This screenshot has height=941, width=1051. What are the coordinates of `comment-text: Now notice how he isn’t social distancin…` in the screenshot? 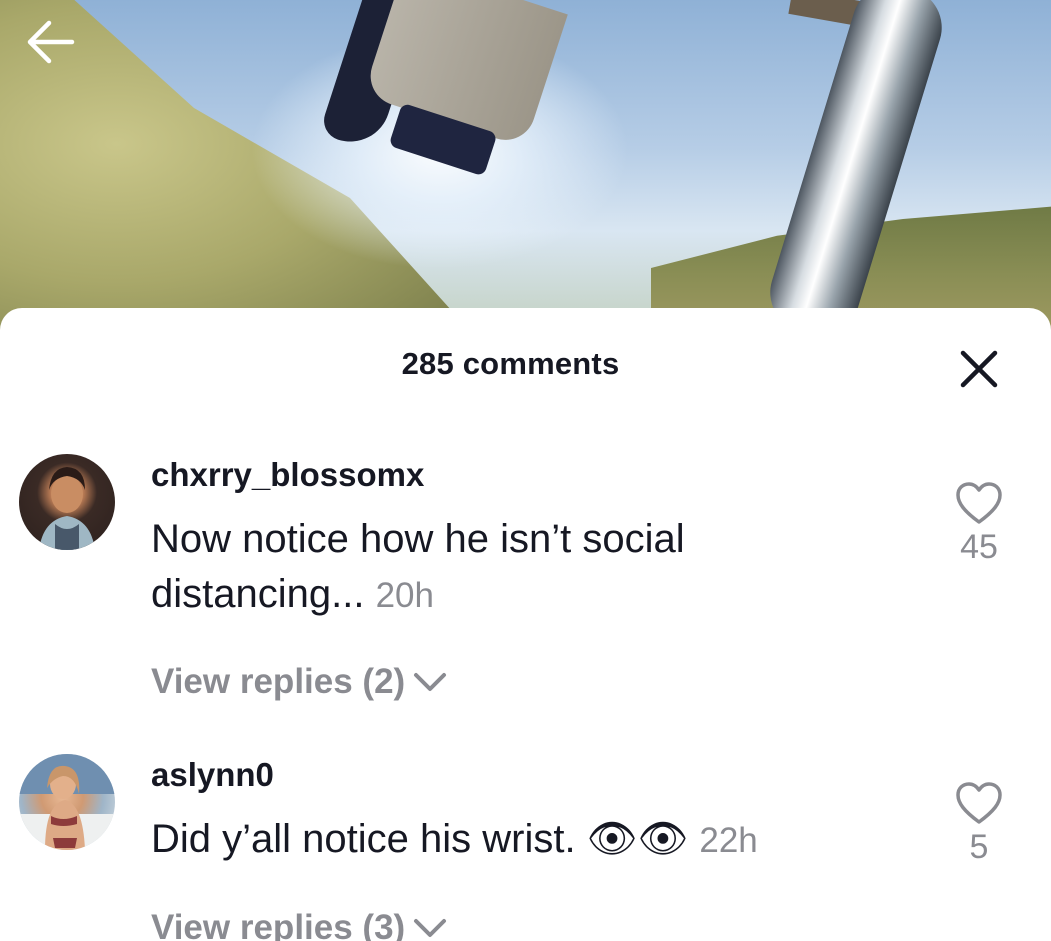 It's located at (516, 567).